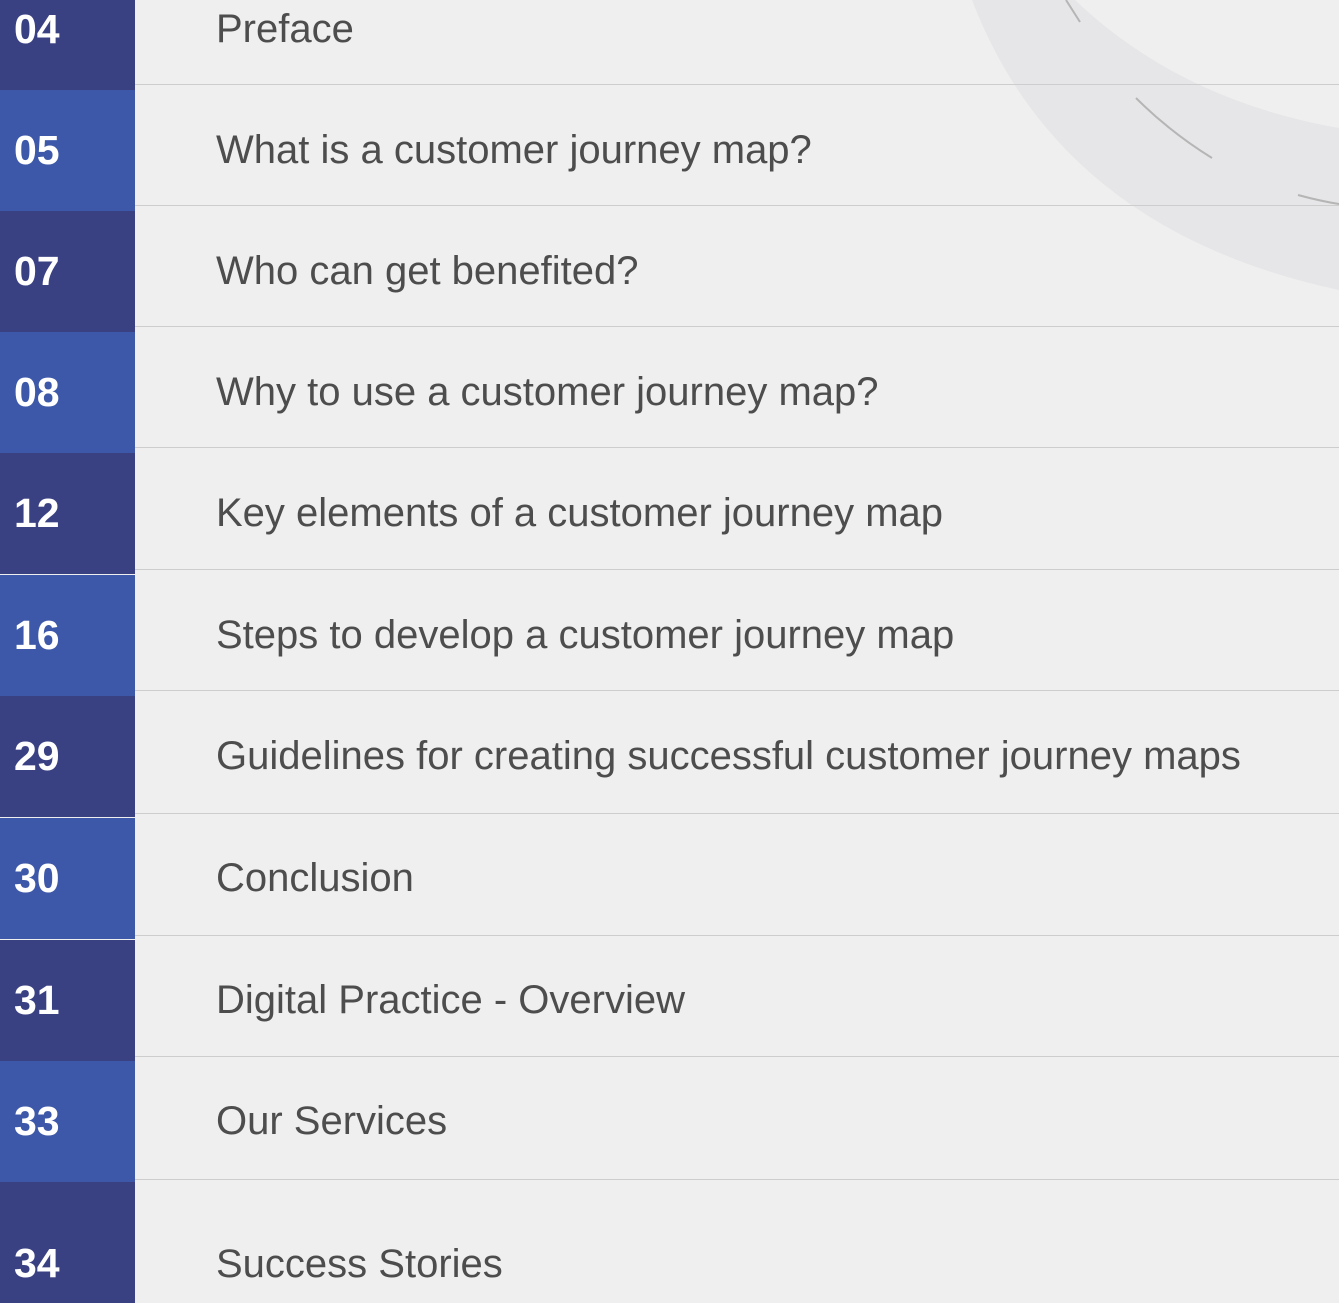  I want to click on toc-page-number: 16, so click(67, 635).